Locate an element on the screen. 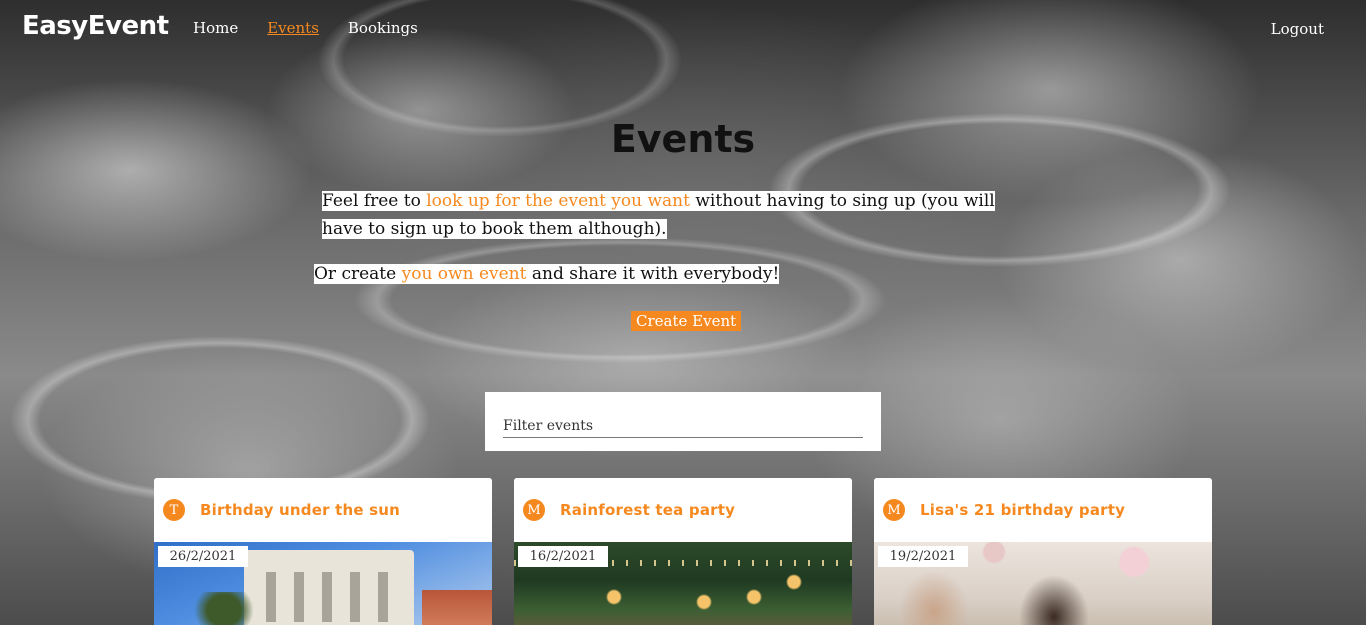 The image size is (1366, 625). event-card-header: M Lisa's 21 birthday party is located at coordinates (1043, 510).